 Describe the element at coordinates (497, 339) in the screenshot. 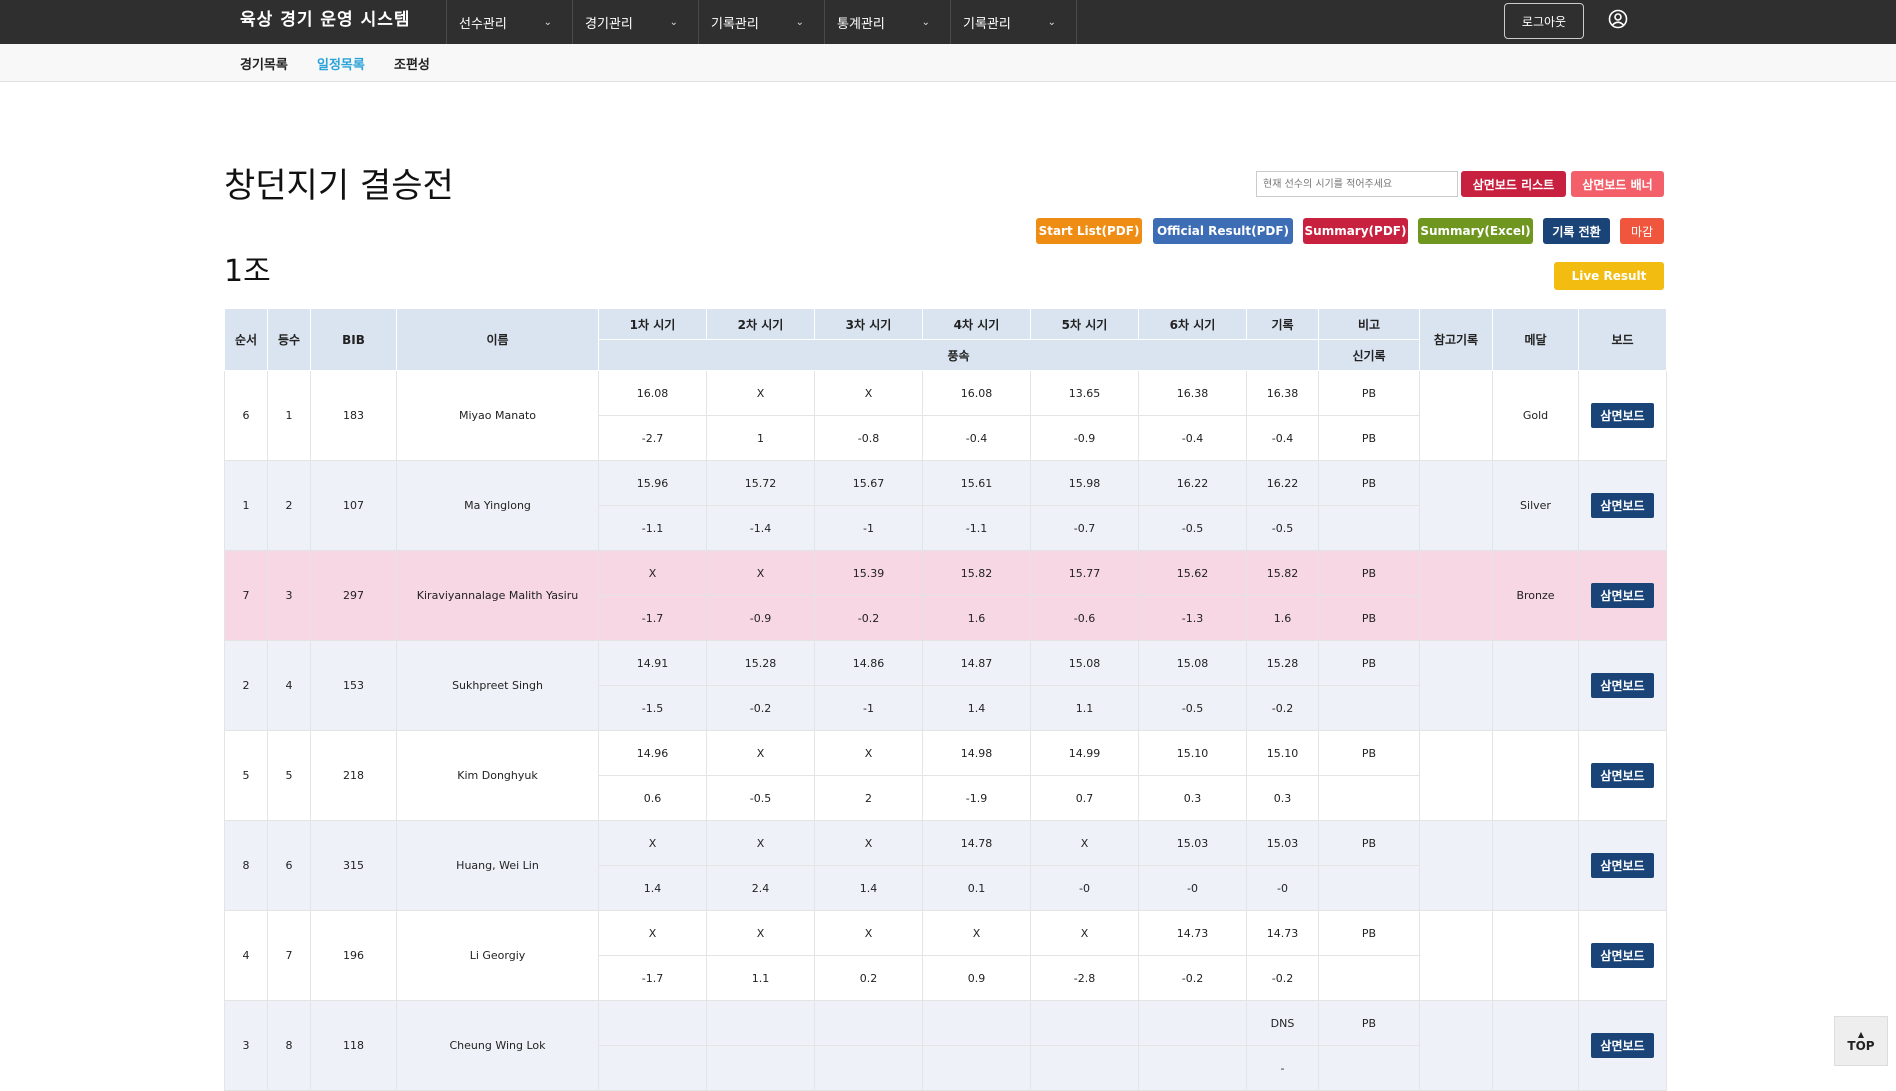

I see `col-name: 이름` at that location.